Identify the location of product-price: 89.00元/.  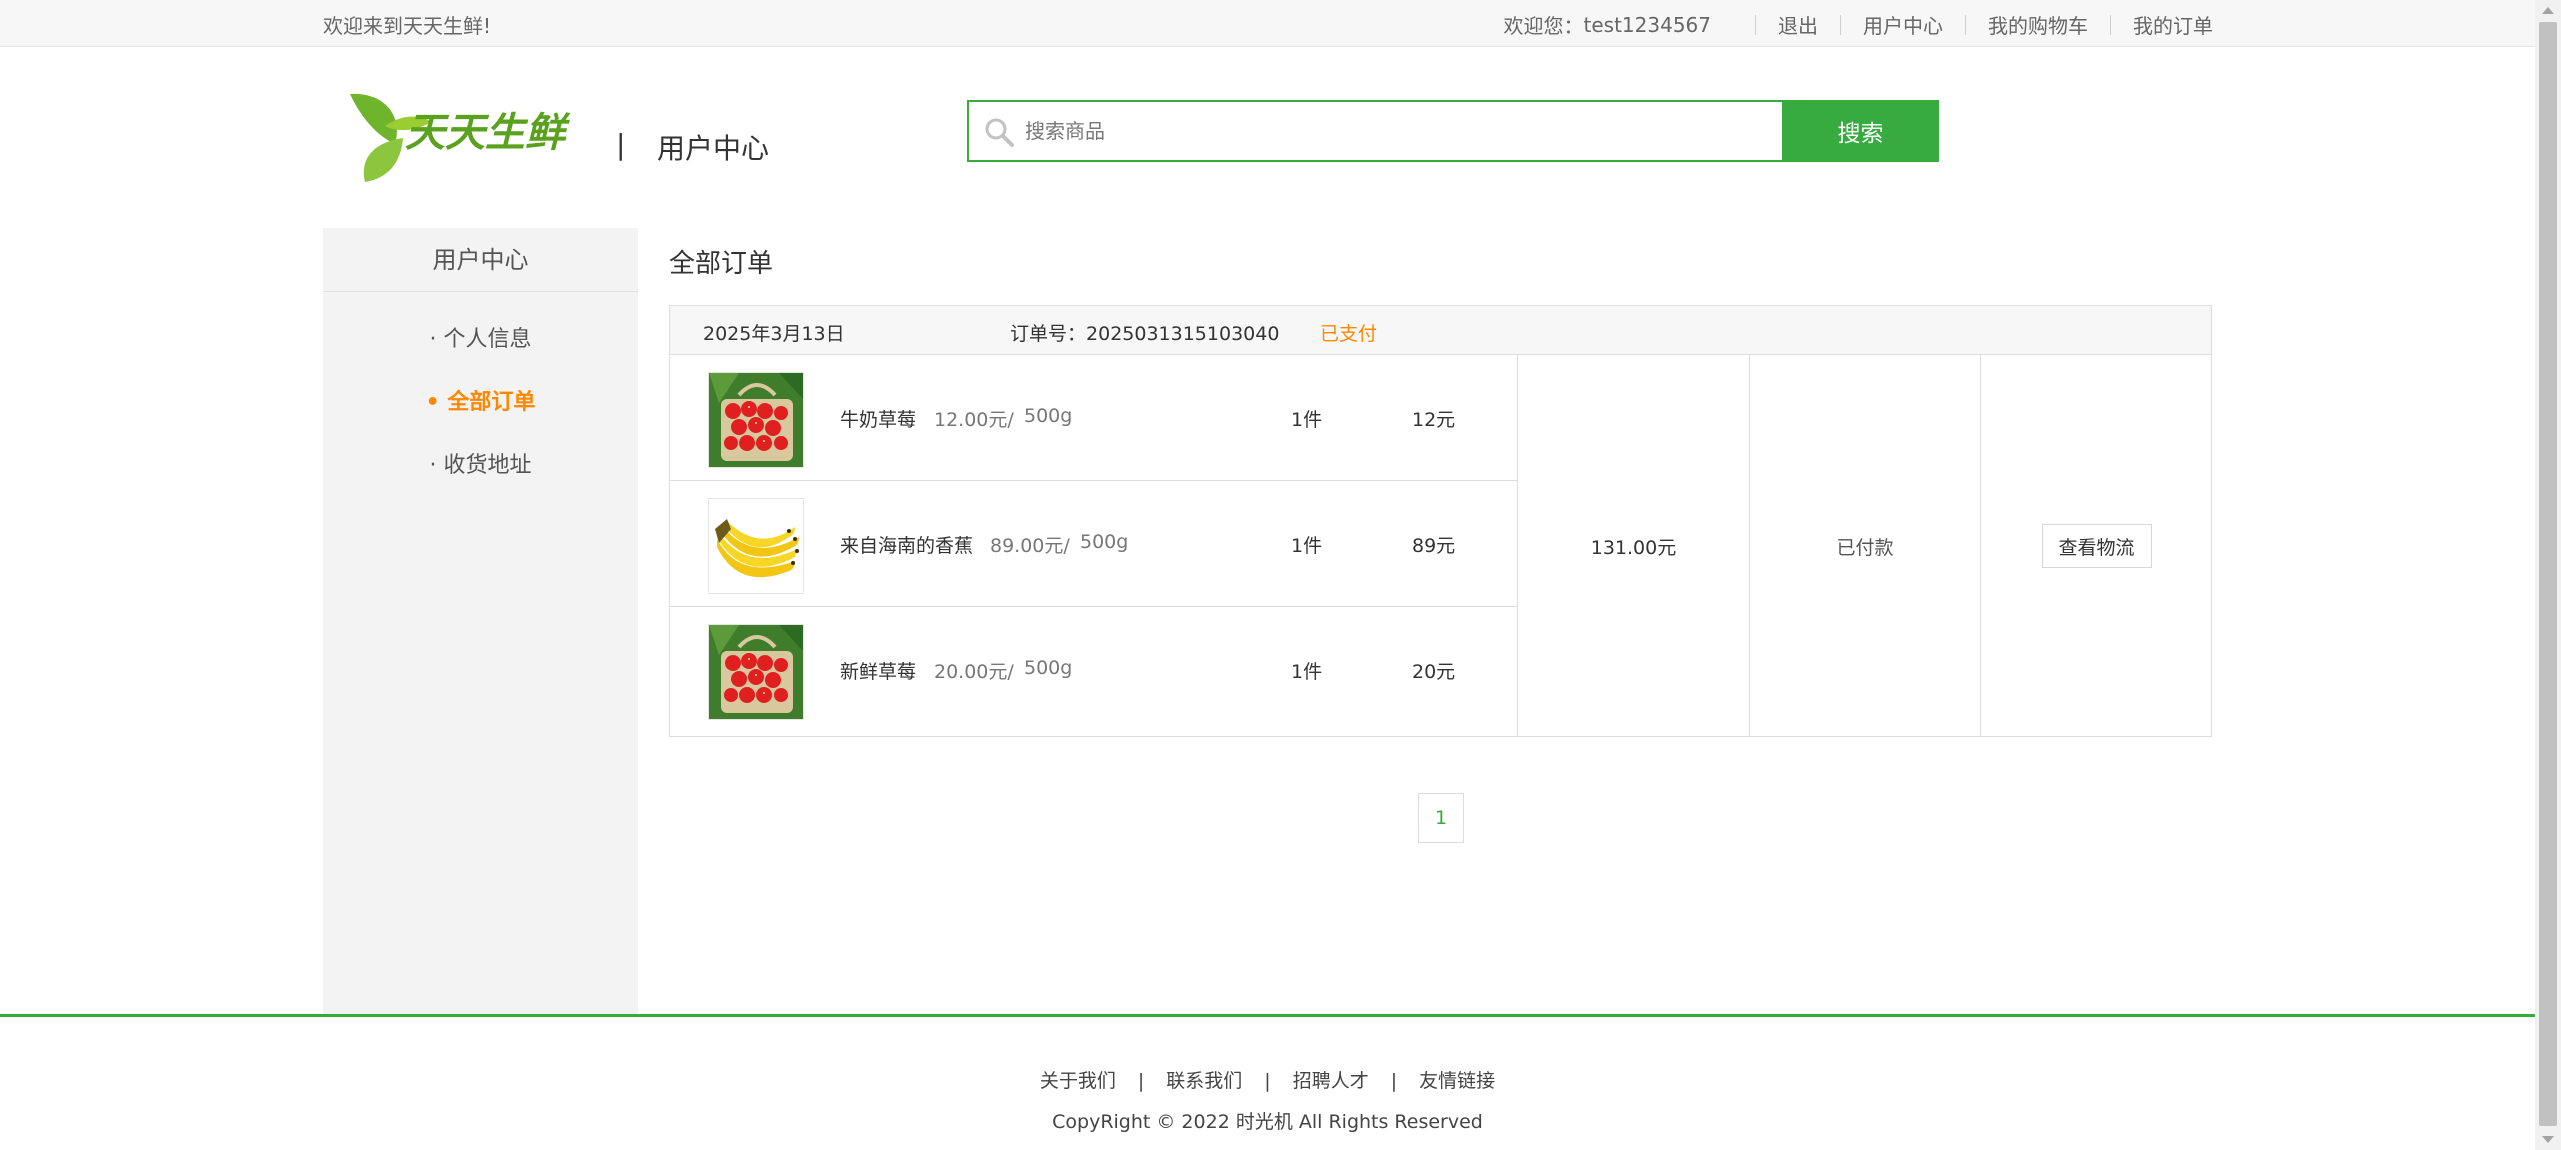
(1030, 546).